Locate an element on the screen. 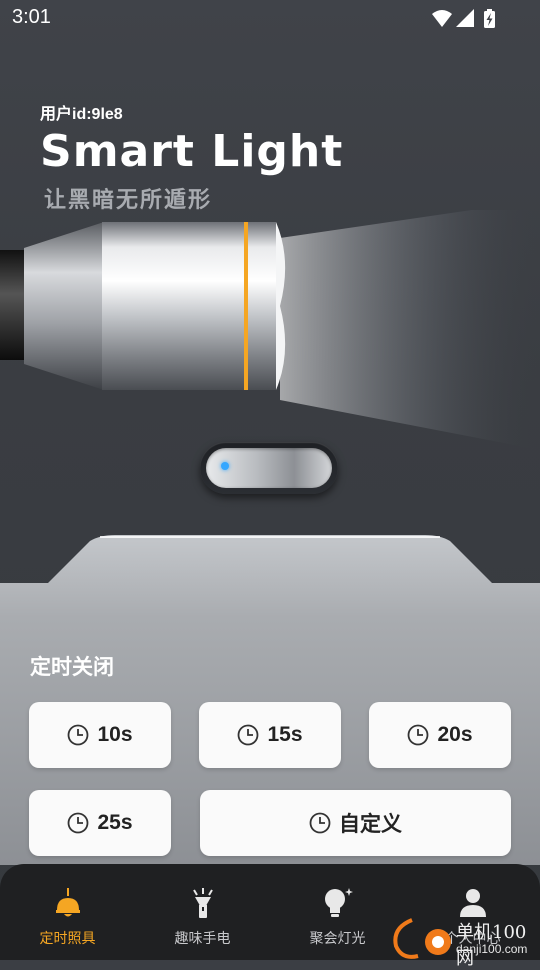 Image resolution: width=540 pixels, height=970 pixels. timer-custom-button: 自定义 is located at coordinates (355, 823).